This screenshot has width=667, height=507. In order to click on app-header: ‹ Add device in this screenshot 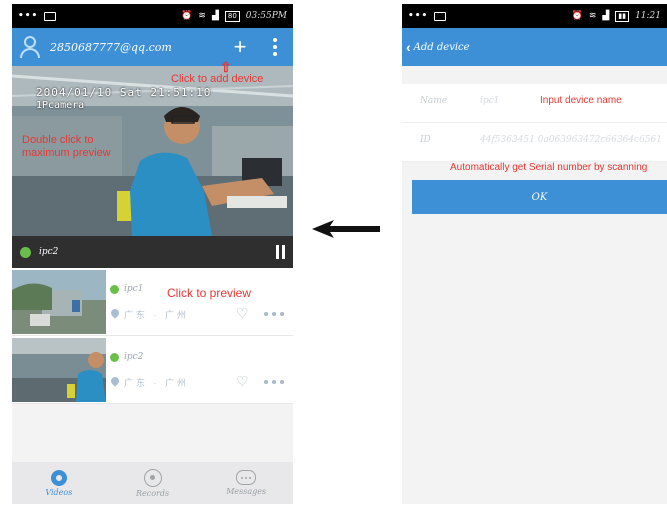, I will do `click(534, 47)`.